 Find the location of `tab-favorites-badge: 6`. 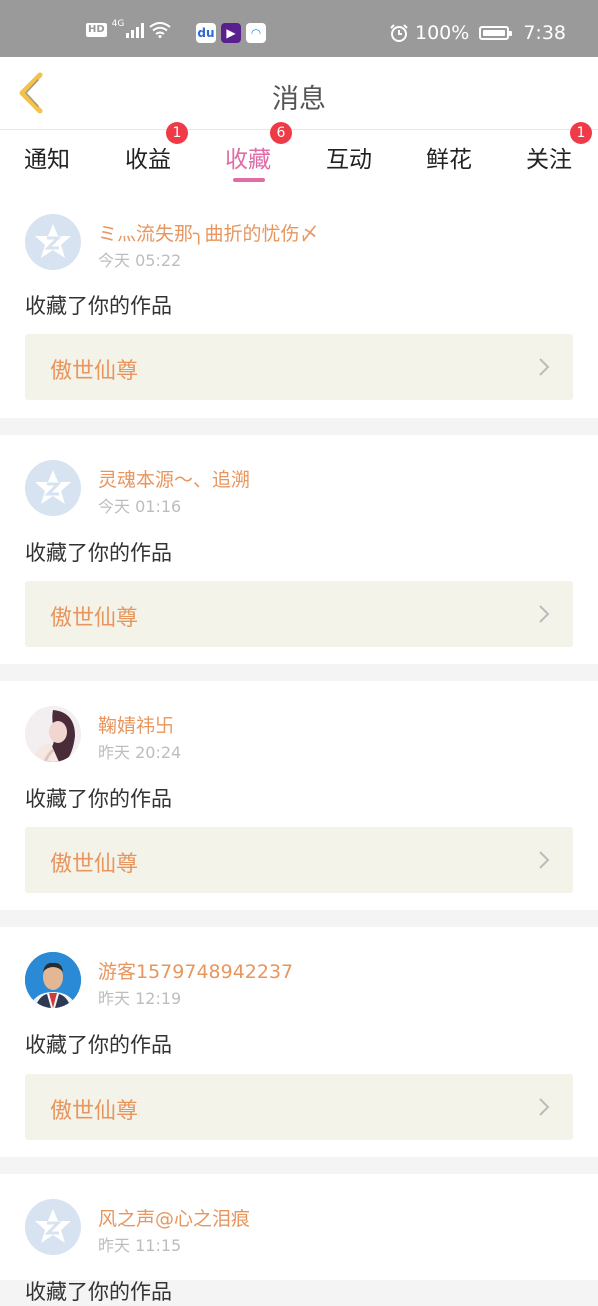

tab-favorites-badge: 6 is located at coordinates (281, 133).